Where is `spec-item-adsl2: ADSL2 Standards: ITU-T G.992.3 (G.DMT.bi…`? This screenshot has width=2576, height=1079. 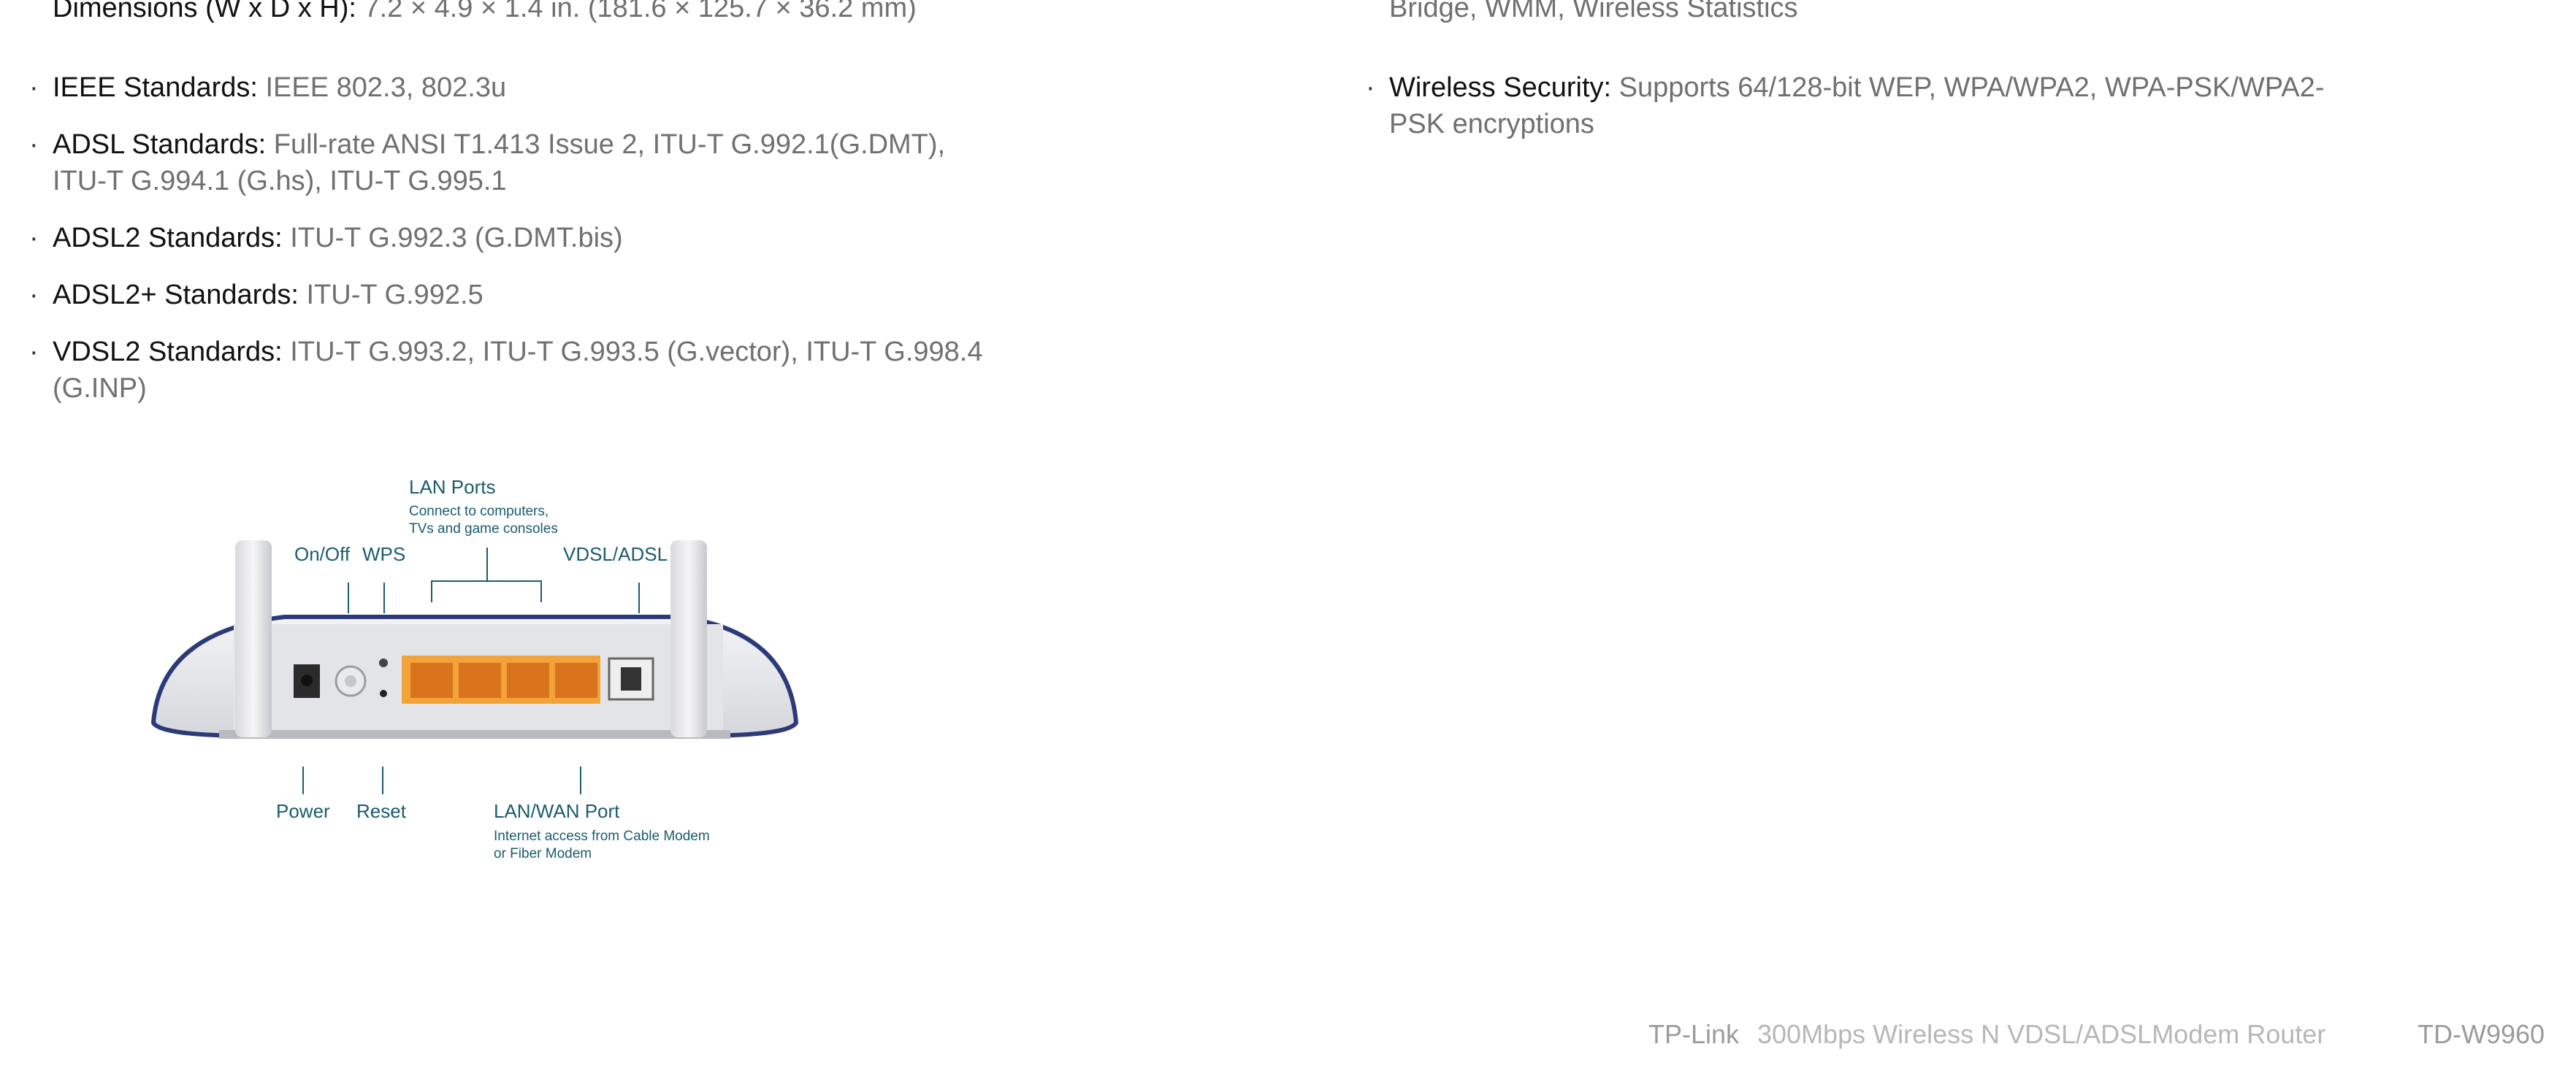
spec-item-adsl2: ADSL2 Standards: ITU-T G.992.3 (G.DMT.bi… is located at coordinates (515, 238).